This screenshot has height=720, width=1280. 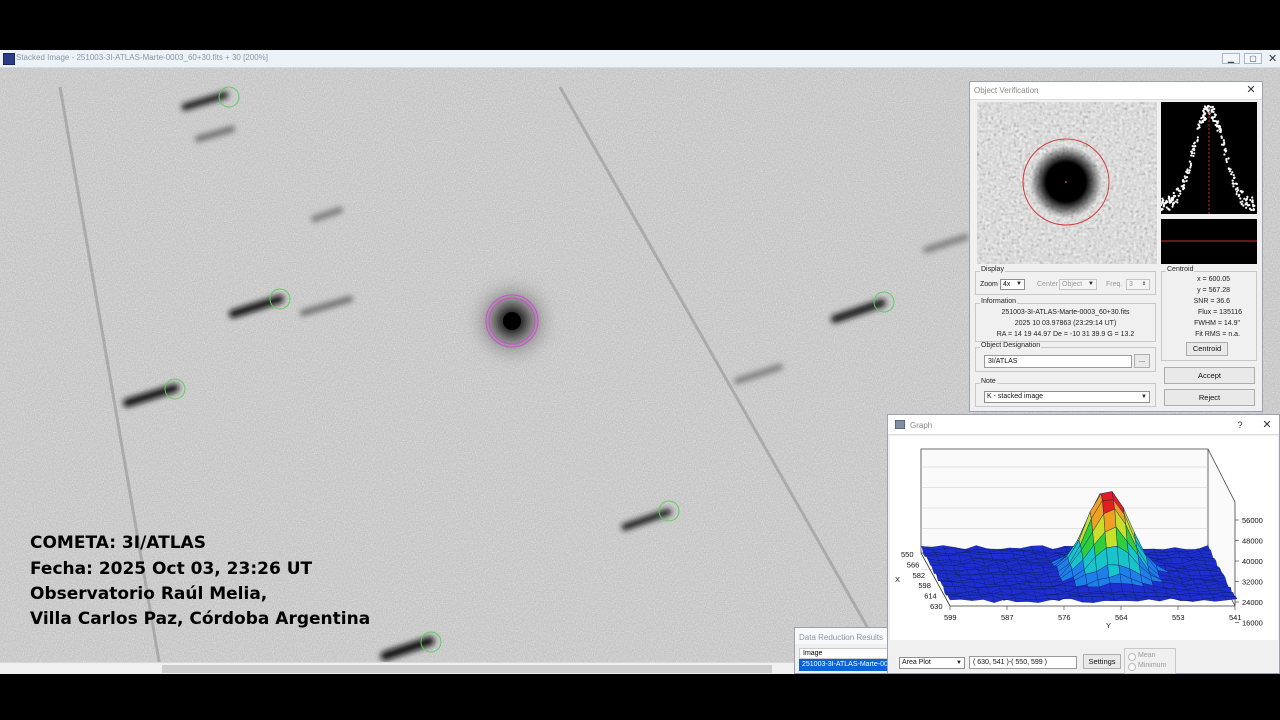 I want to click on center-select: Object ▼, so click(x=1078, y=284).